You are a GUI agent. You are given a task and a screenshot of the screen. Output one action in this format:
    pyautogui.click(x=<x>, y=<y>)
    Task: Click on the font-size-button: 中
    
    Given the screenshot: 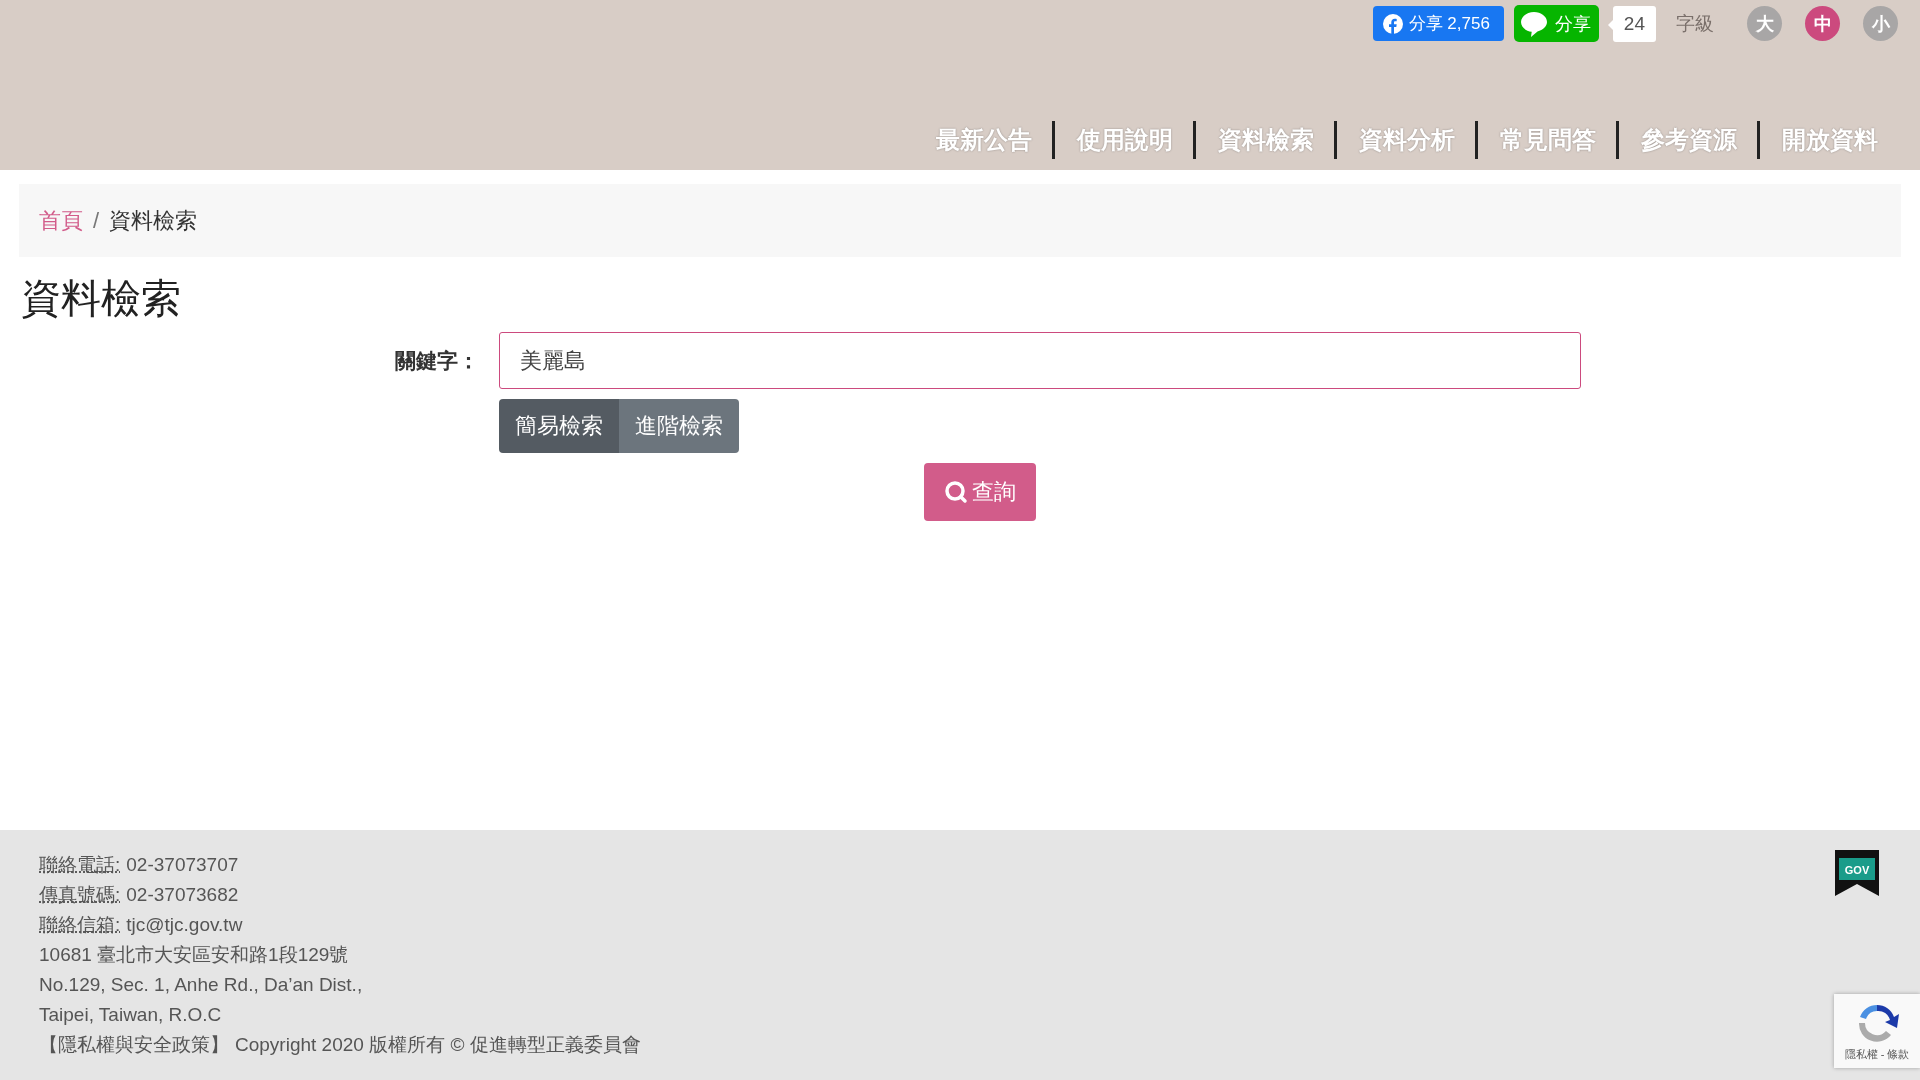 What is the action you would take?
    pyautogui.click(x=1822, y=23)
    